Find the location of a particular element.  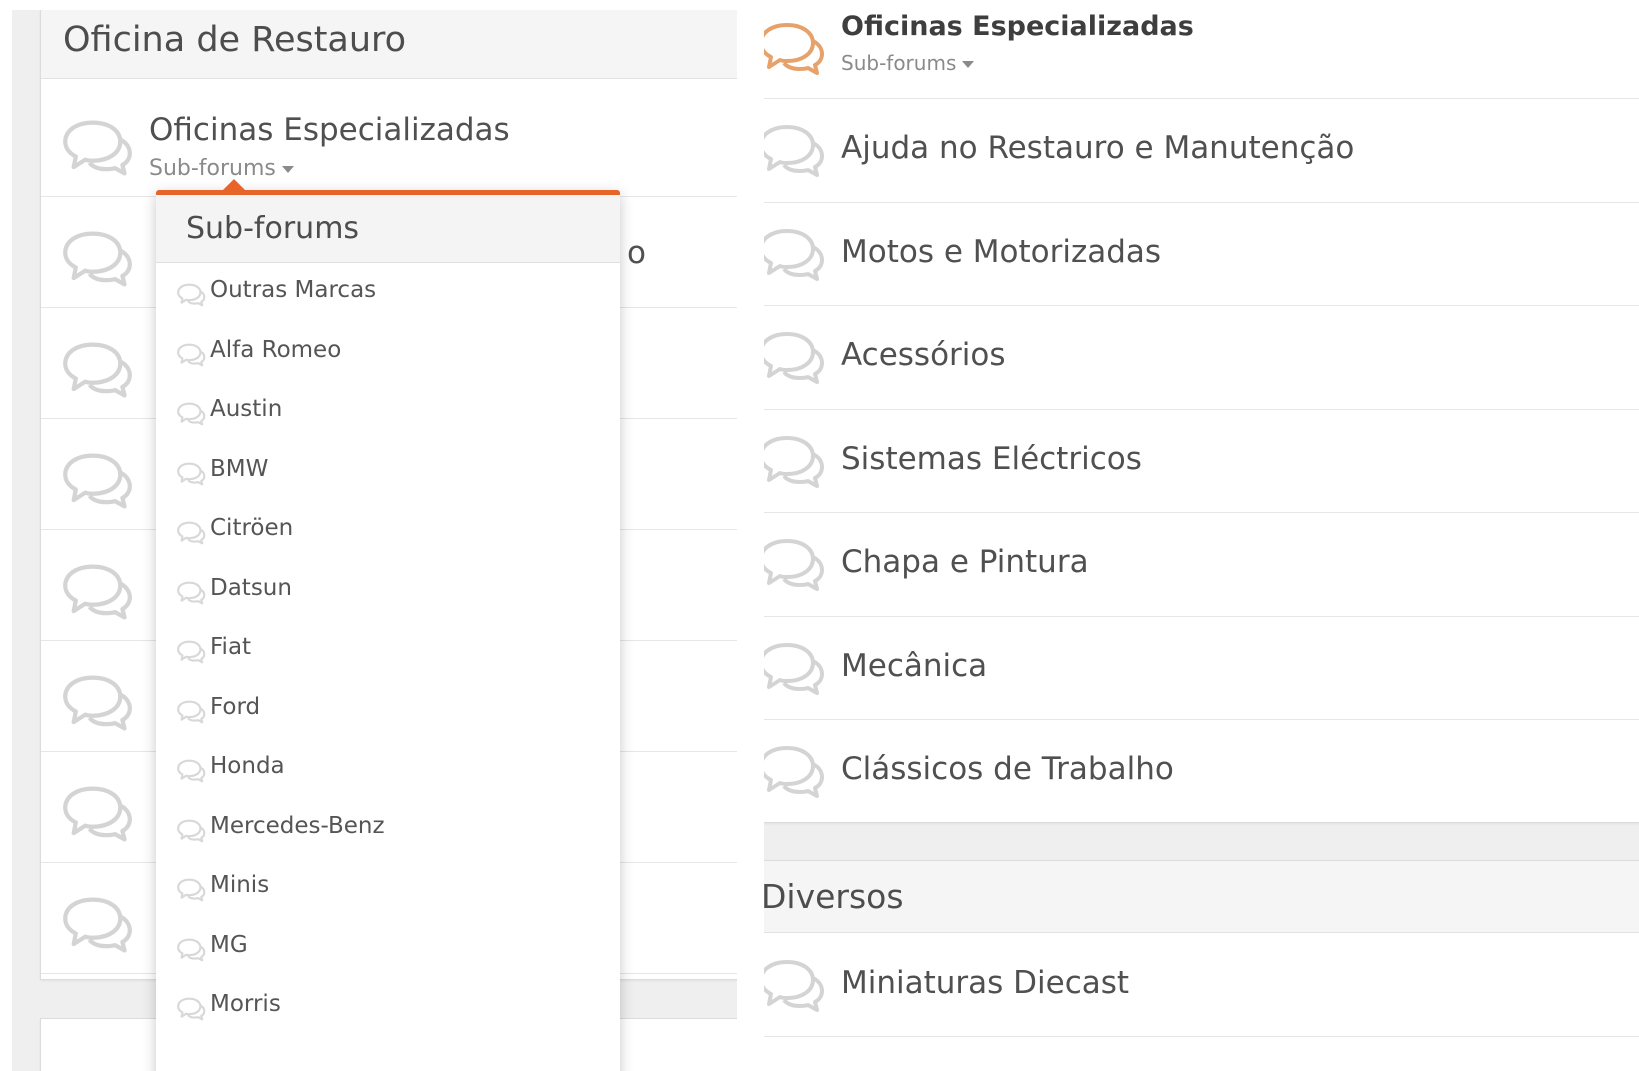

dropdown-item-label: Morris is located at coordinates (245, 1004).